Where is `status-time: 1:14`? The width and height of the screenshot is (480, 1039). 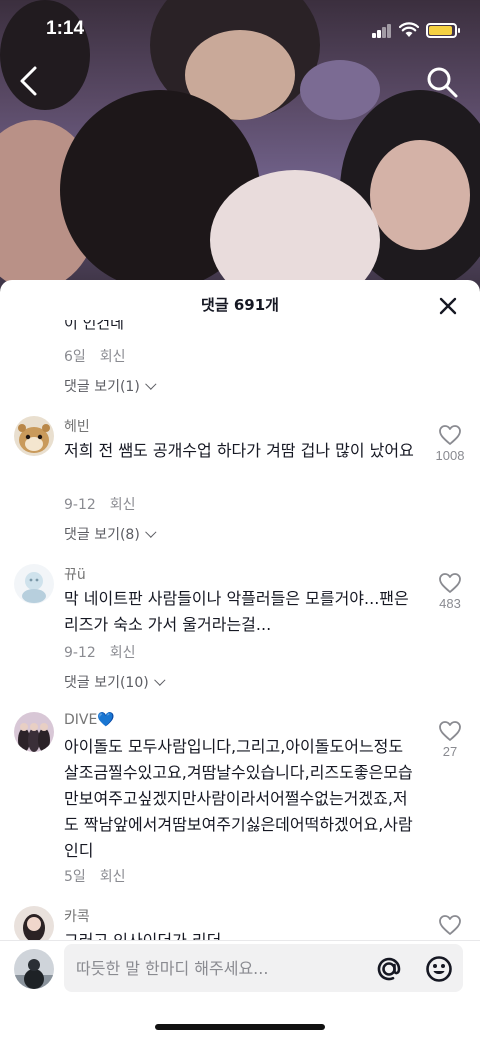
status-time: 1:14 is located at coordinates (65, 28).